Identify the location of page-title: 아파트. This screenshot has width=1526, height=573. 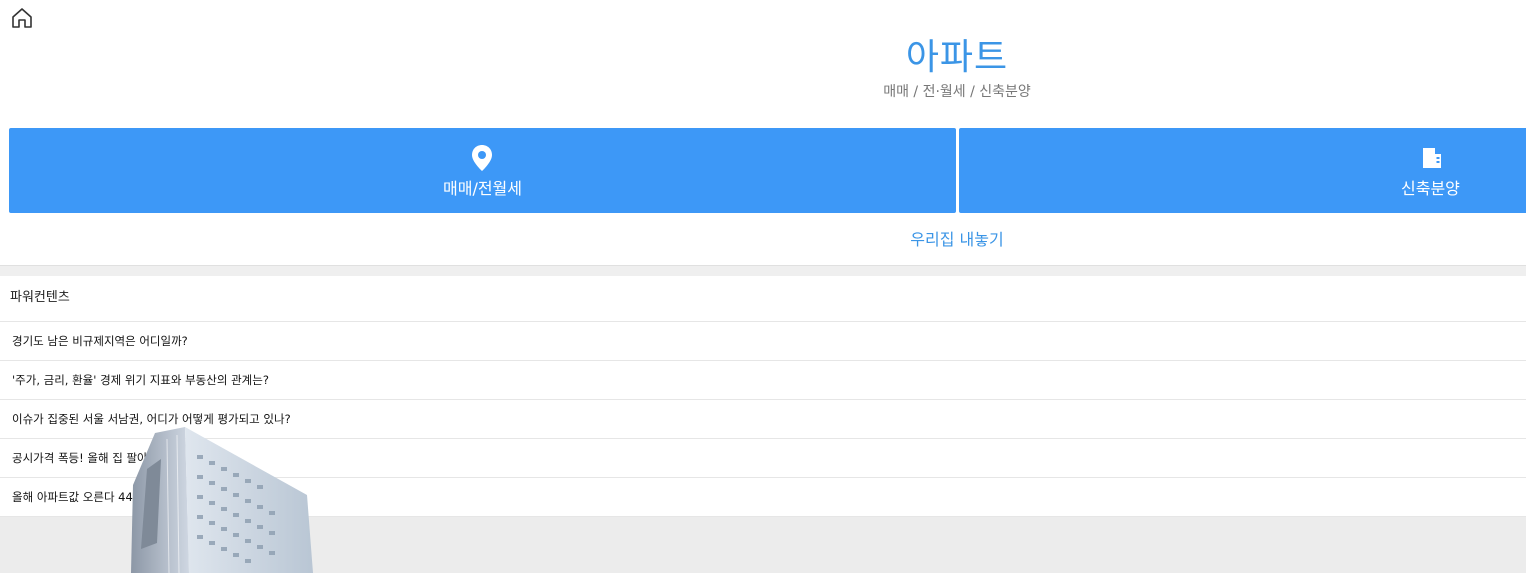
(957, 57).